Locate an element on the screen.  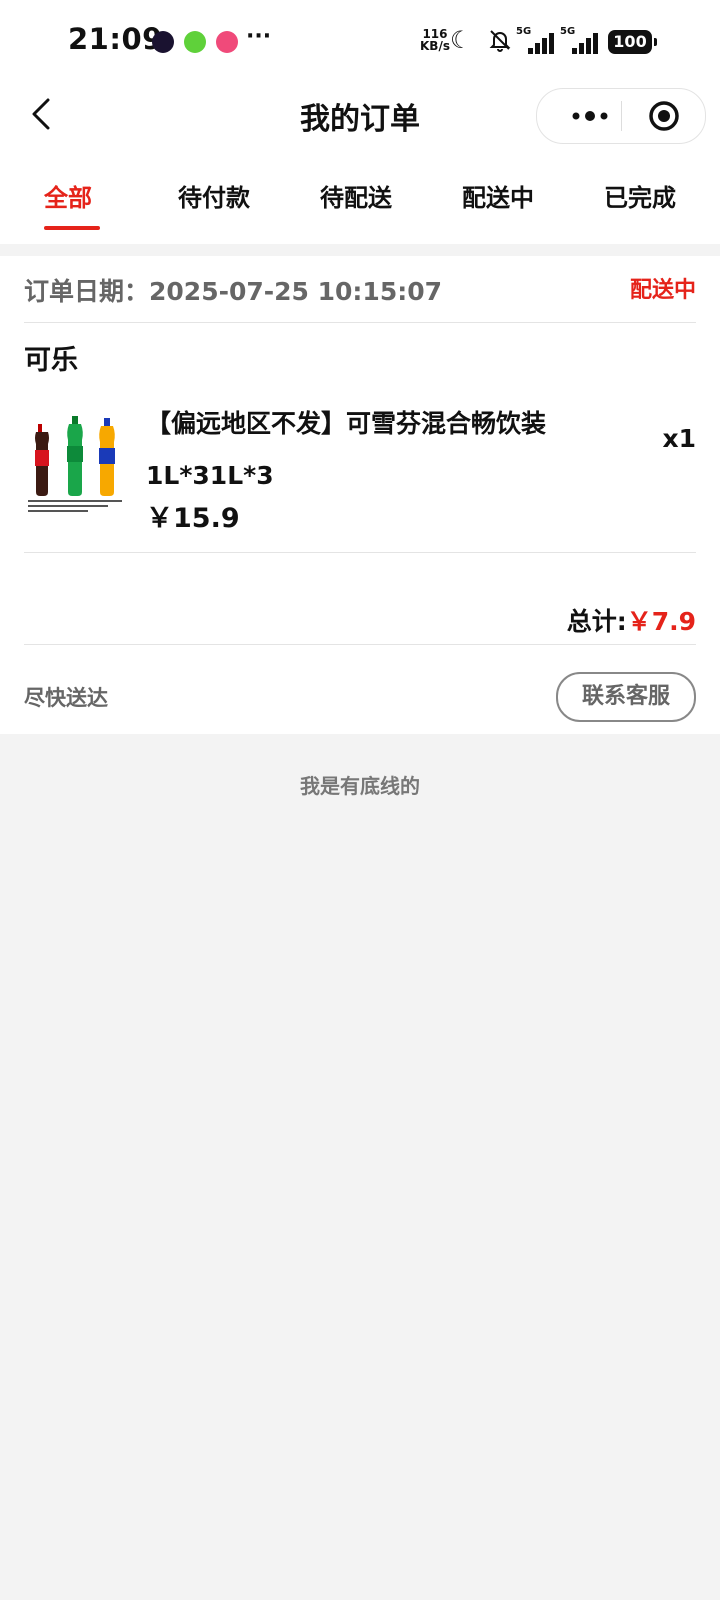
bell-off-icon is located at coordinates (500, 41).